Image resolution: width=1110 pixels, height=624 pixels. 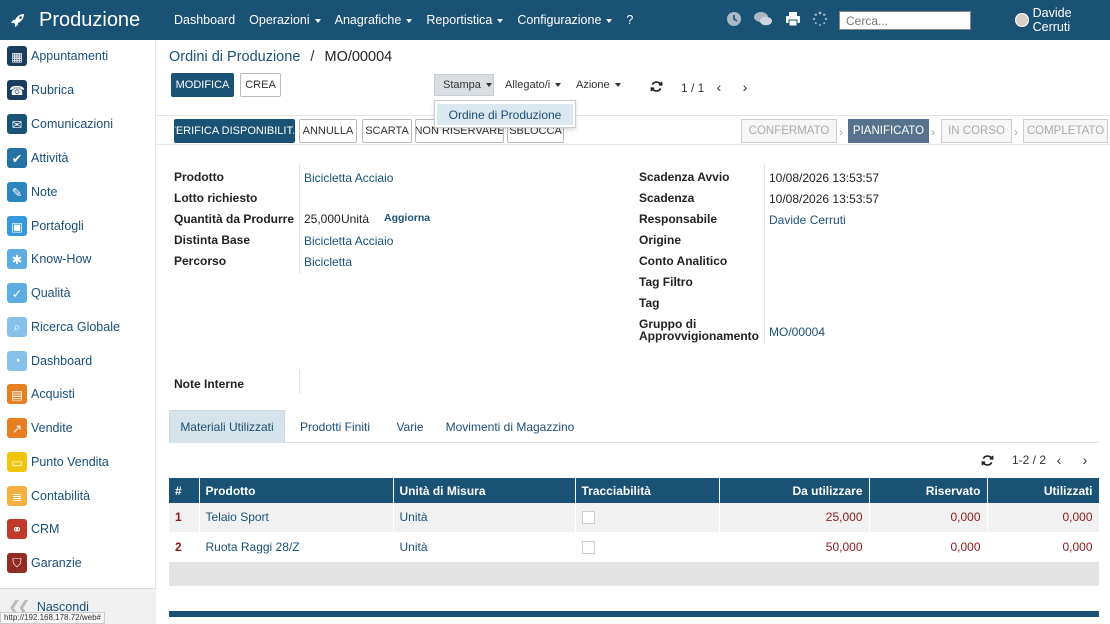 What do you see at coordinates (48, 496) in the screenshot?
I see `sidebar-item-contabilita: ≣ Contabilità` at bounding box center [48, 496].